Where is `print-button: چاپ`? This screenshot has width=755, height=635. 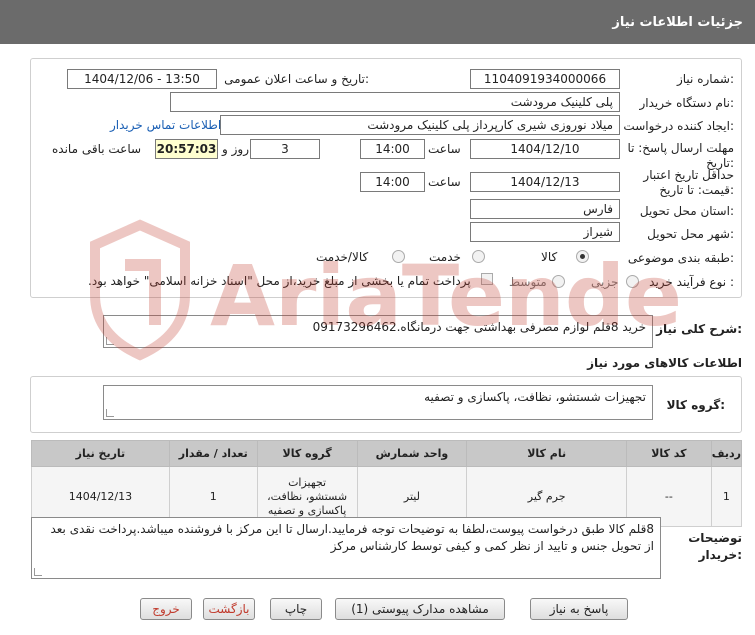
print-button: چاپ is located at coordinates (296, 609).